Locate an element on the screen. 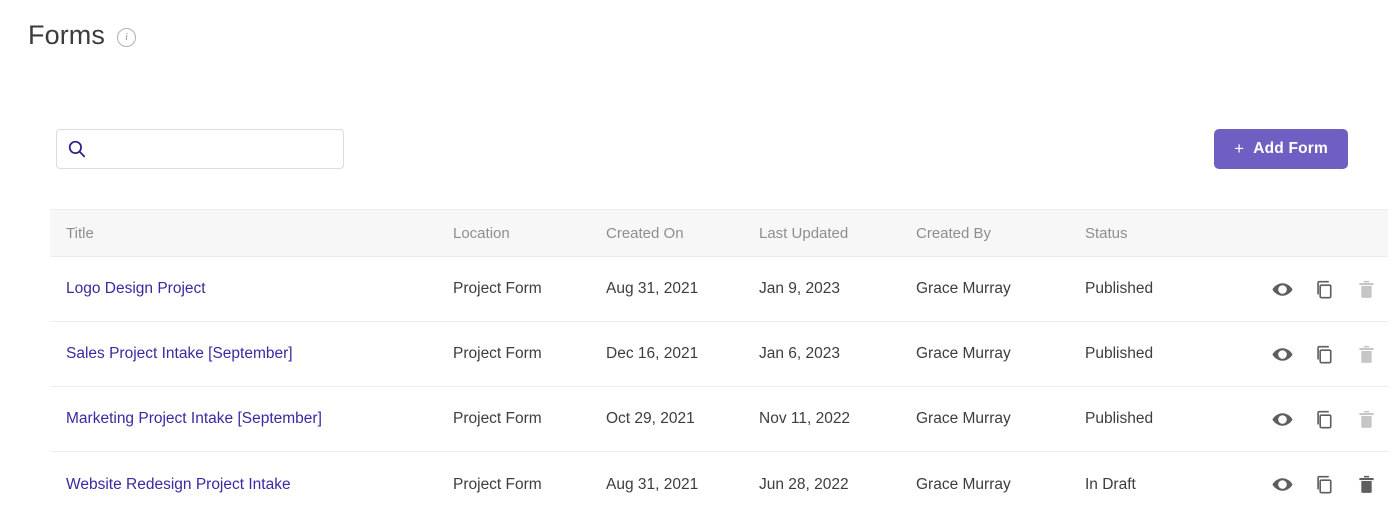 This screenshot has height=517, width=1395. plus-icon: + is located at coordinates (1239, 148).